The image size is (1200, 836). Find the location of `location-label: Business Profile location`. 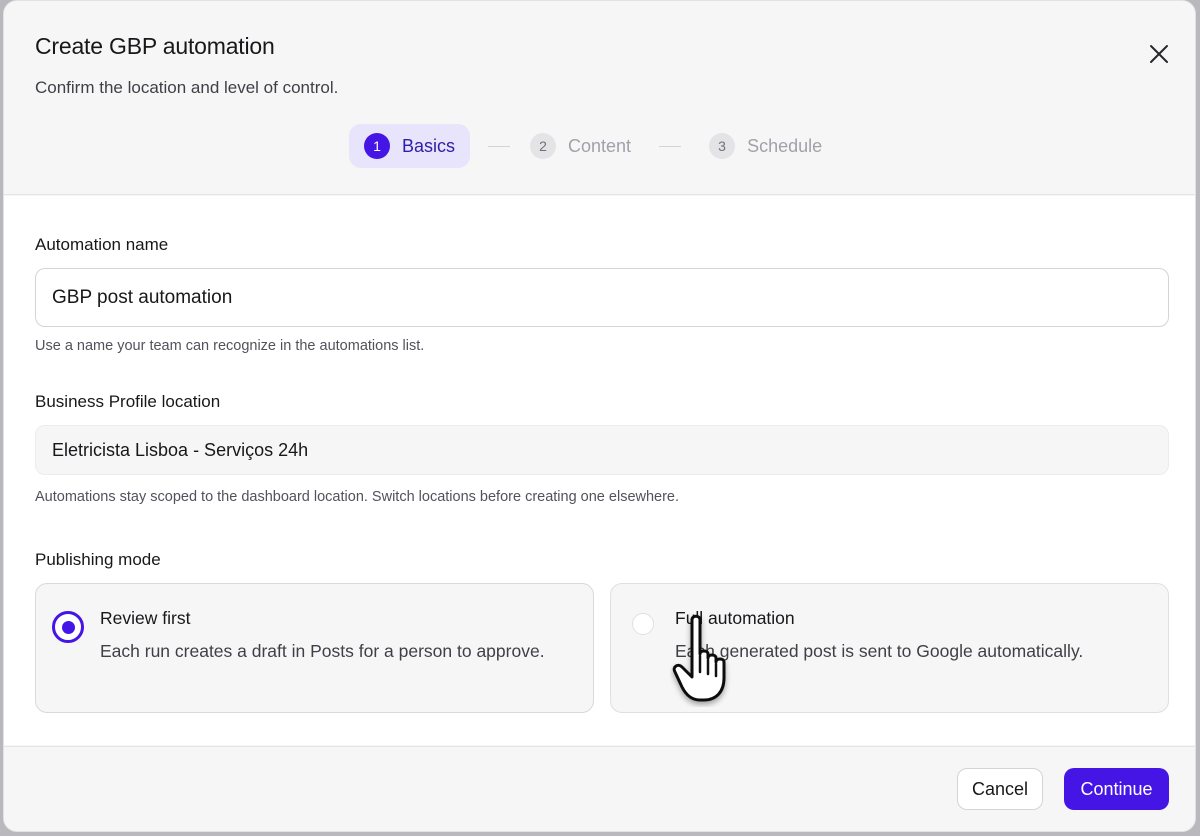

location-label: Business Profile location is located at coordinates (128, 401).